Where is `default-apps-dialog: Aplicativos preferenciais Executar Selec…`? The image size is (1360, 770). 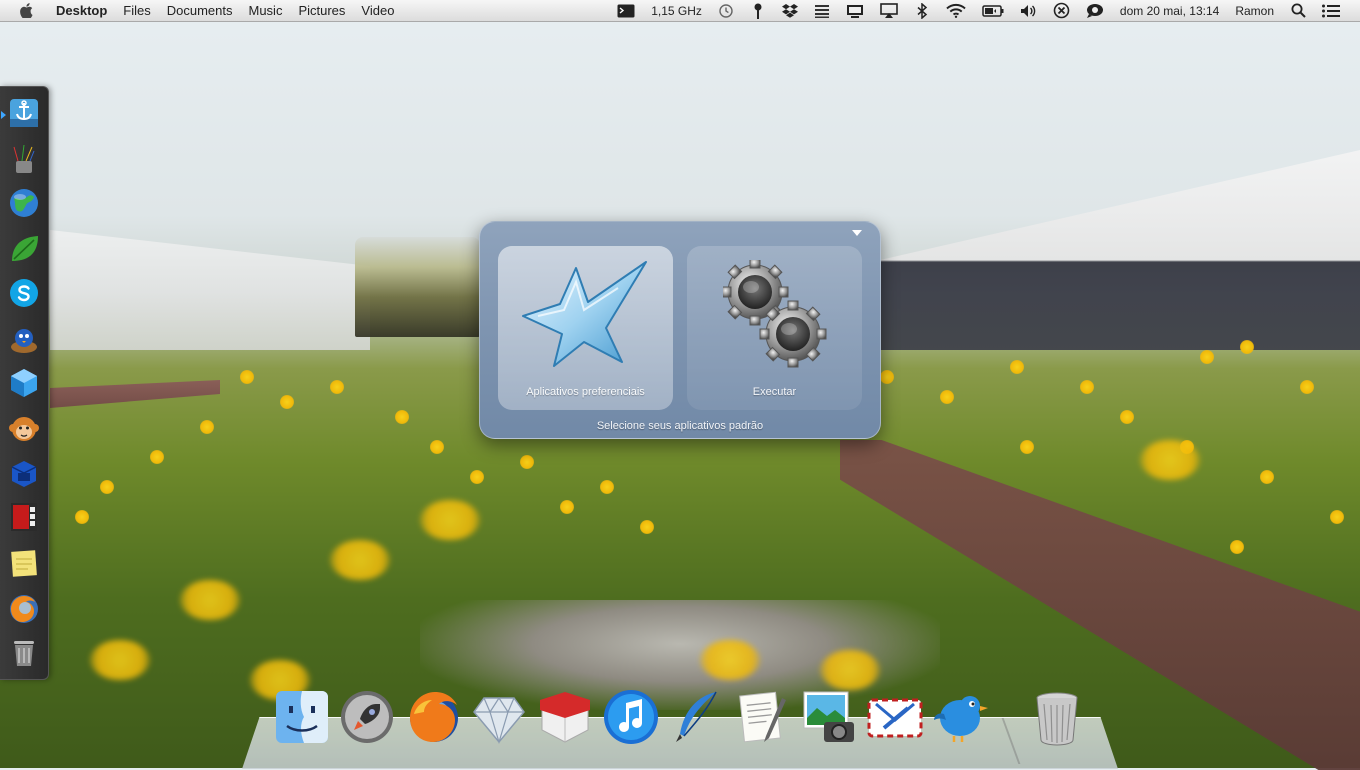 default-apps-dialog: Aplicativos preferenciais Executar Selec… is located at coordinates (680, 330).